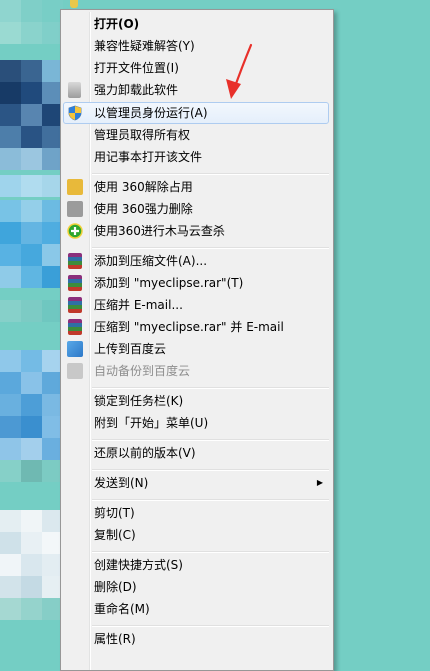 This screenshot has width=430, height=671. I want to click on menu-item-label: 上传到百度云, so click(130, 349).